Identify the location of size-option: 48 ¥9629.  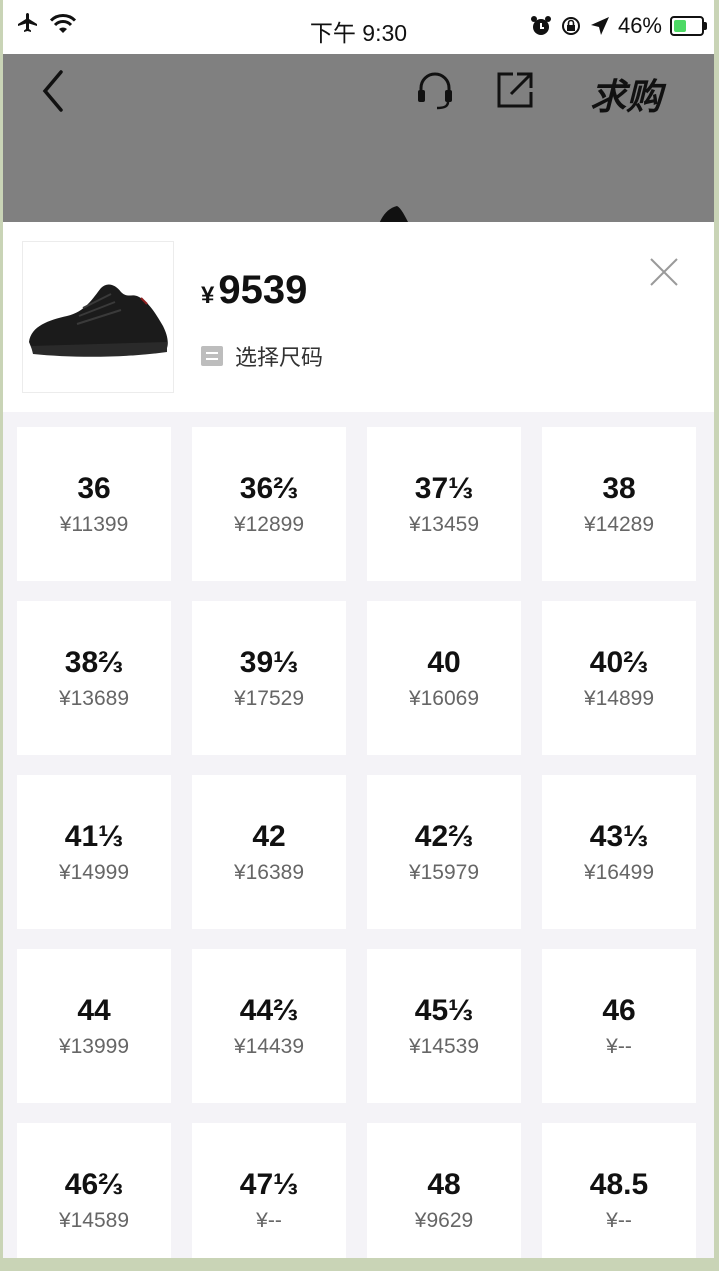
(444, 1190).